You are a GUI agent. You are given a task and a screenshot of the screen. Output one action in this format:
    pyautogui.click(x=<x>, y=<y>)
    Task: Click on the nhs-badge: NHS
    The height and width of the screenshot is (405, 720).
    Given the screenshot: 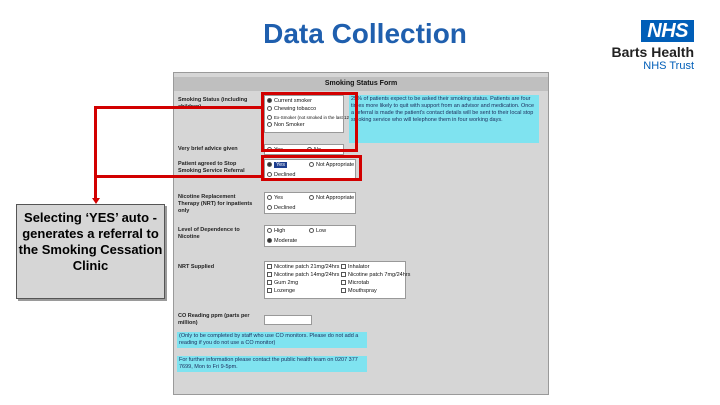 What is the action you would take?
    pyautogui.click(x=667, y=31)
    